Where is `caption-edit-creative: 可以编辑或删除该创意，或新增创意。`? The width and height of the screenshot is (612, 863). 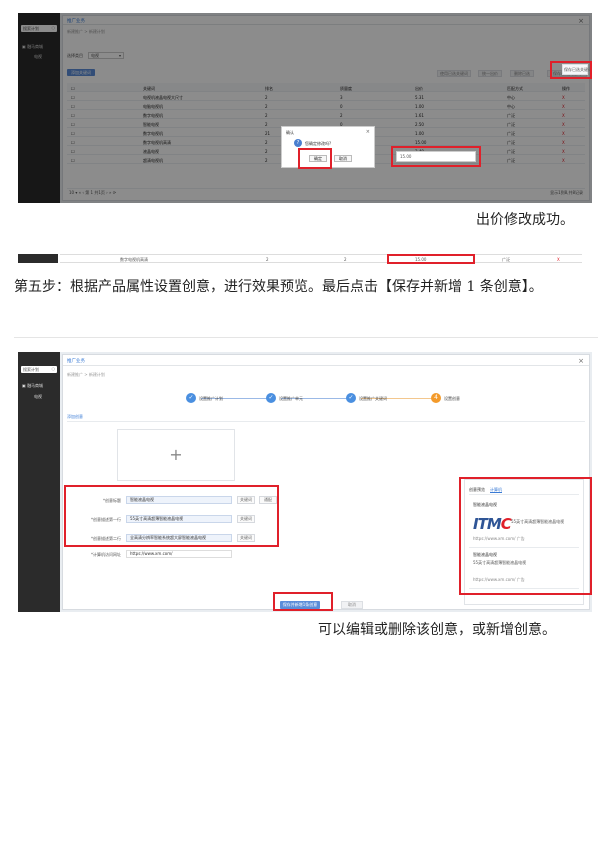
caption-edit-creative: 可以编辑或删除该创意，或新增创意。 is located at coordinates (437, 630).